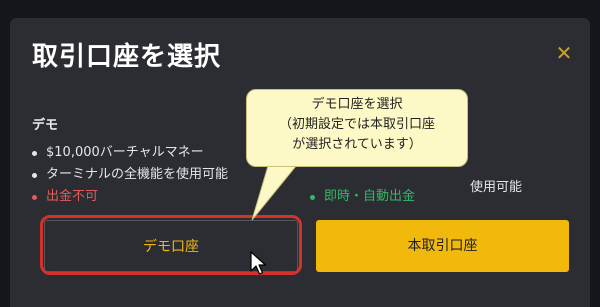 The height and width of the screenshot is (307, 600). What do you see at coordinates (496, 187) in the screenshot?
I see `real-feature-partial-text: 使用可能` at bounding box center [496, 187].